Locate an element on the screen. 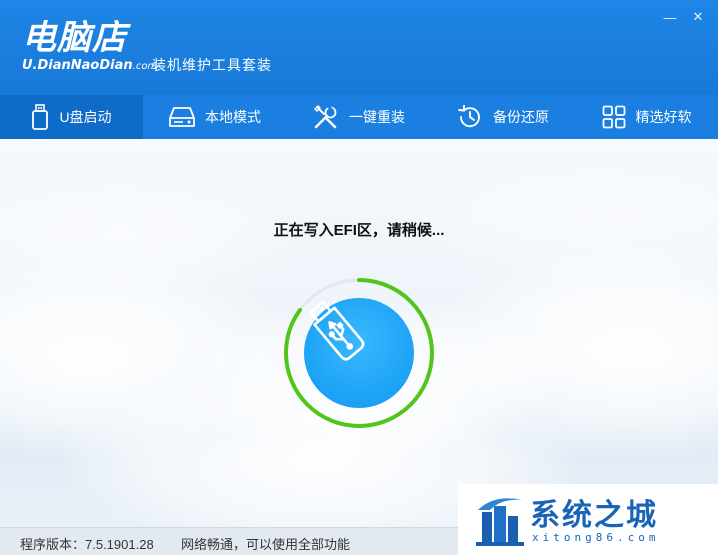 Image resolution: width=718 pixels, height=555 pixels. network-status-text: 网络畅通，可以使用全部功能 is located at coordinates (266, 544).